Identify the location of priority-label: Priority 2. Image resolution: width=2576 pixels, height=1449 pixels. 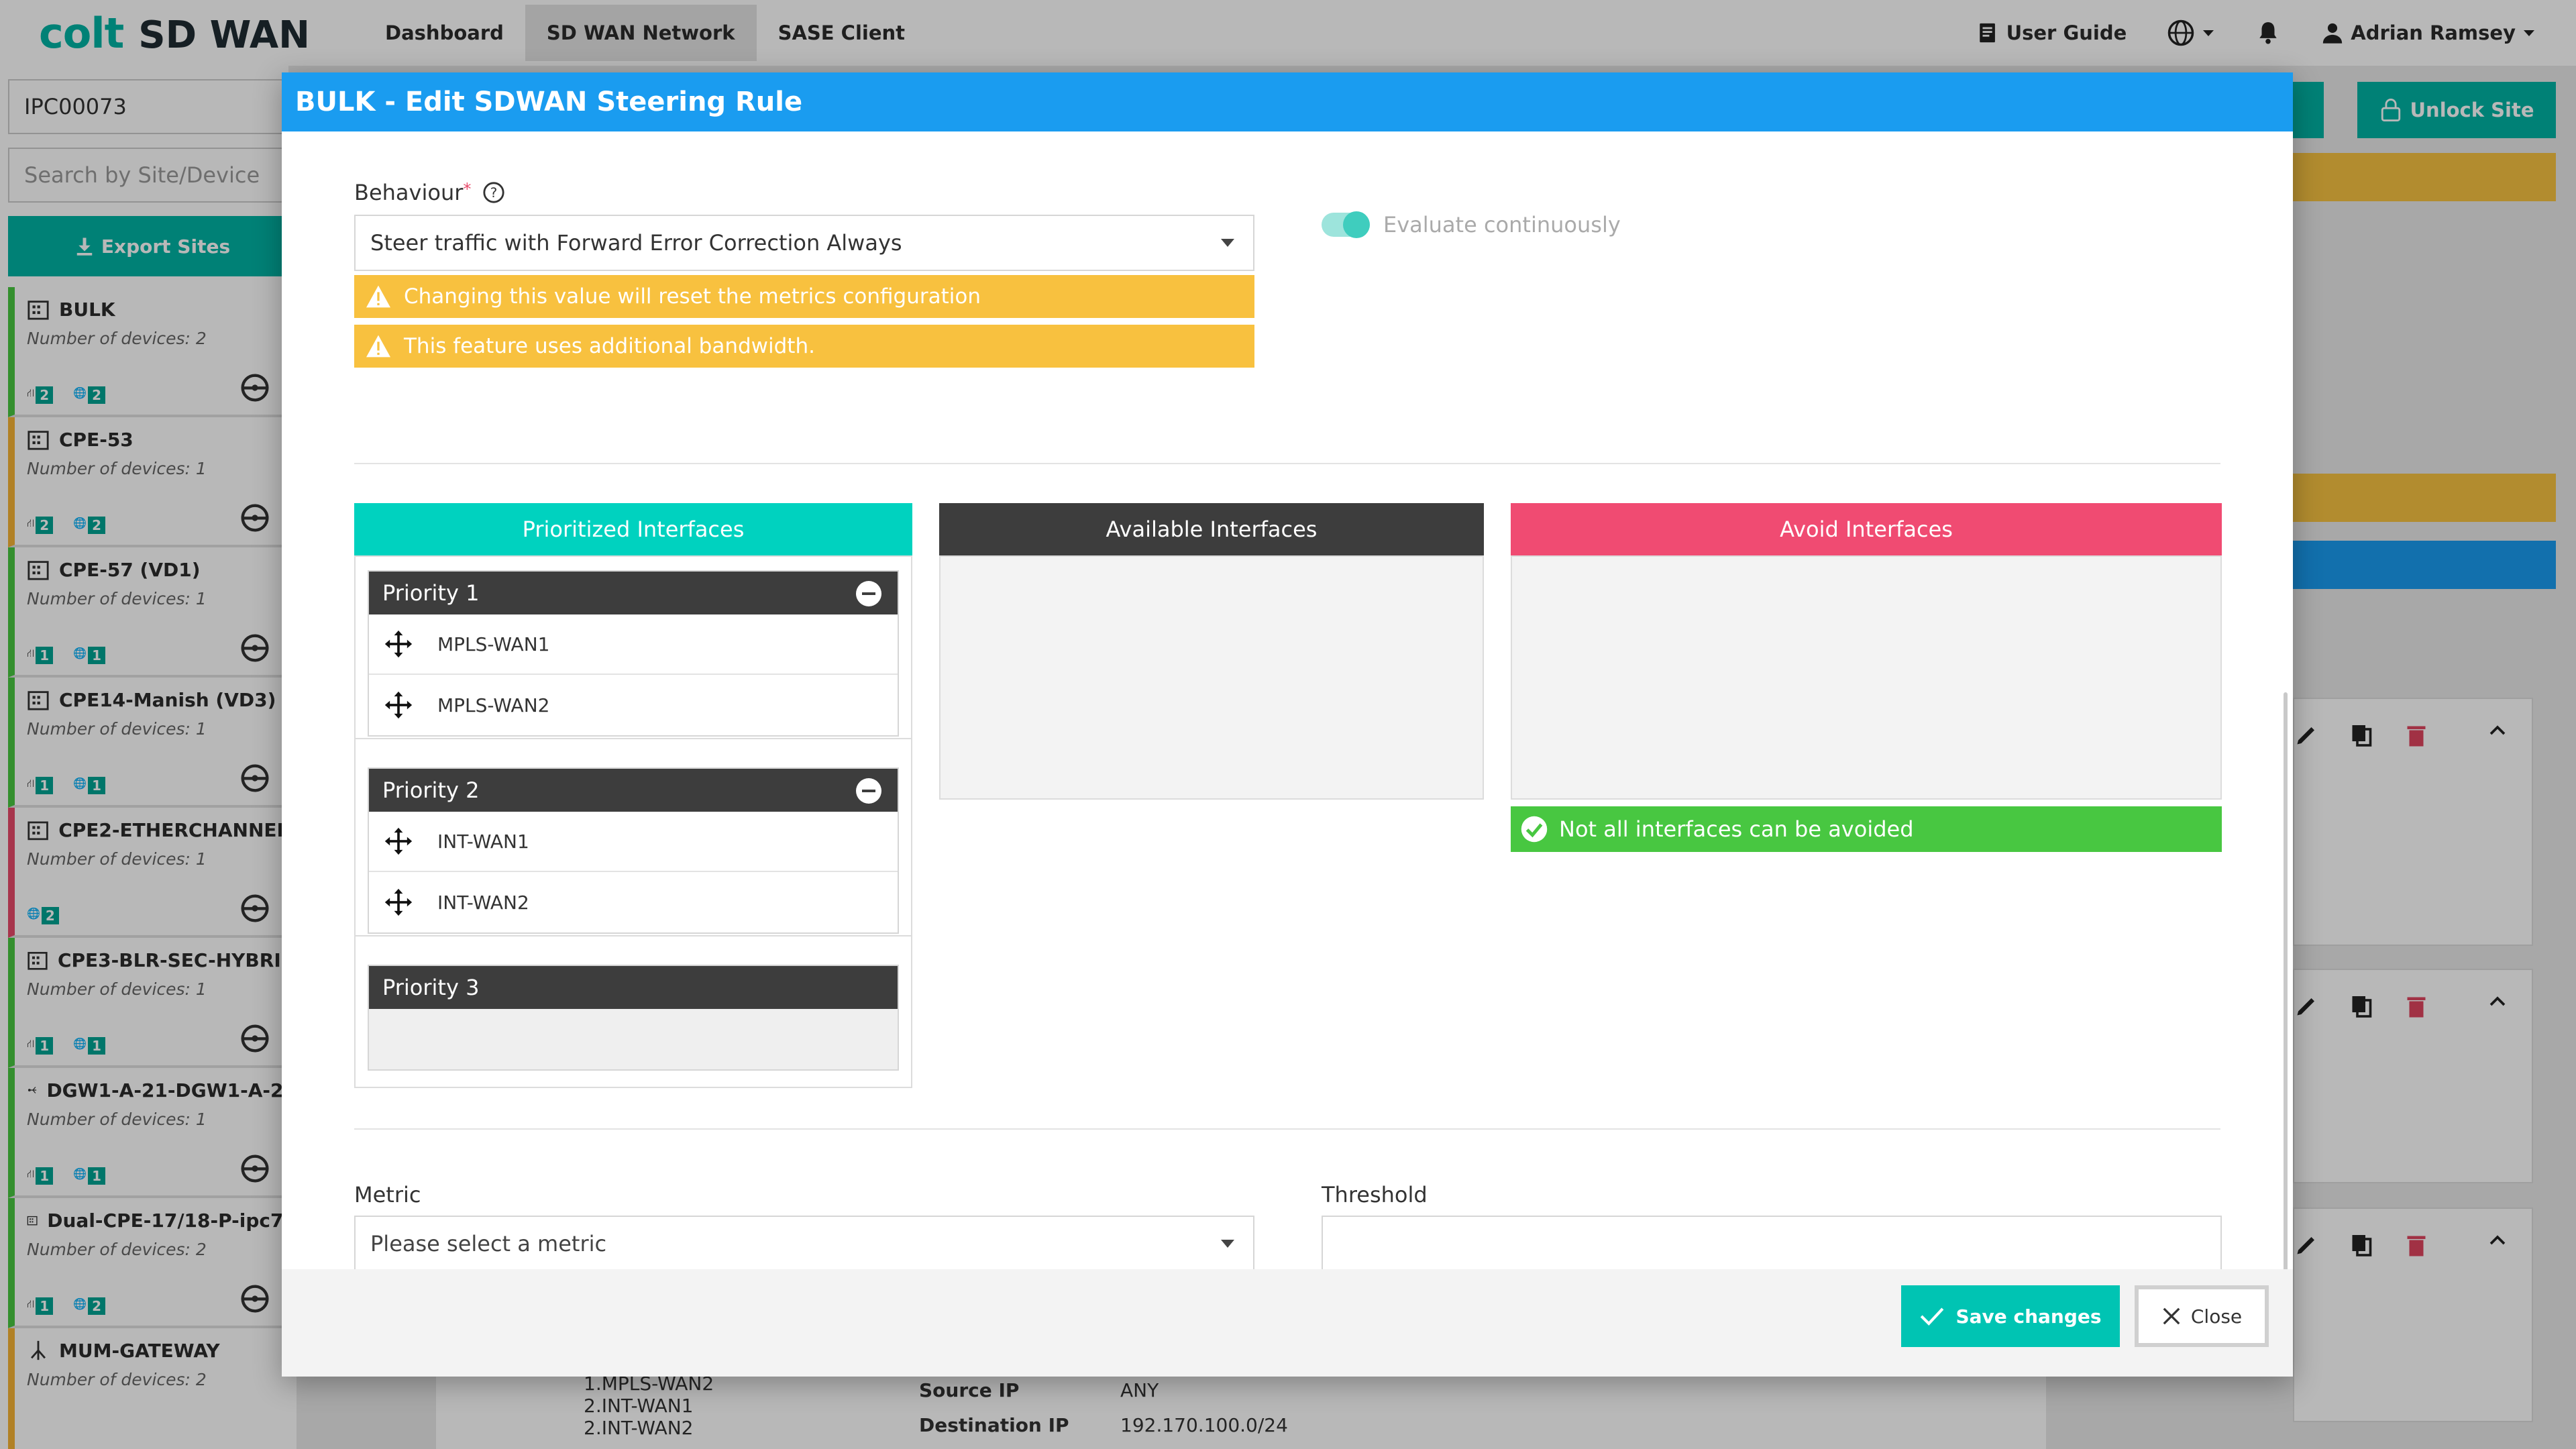
(431, 790).